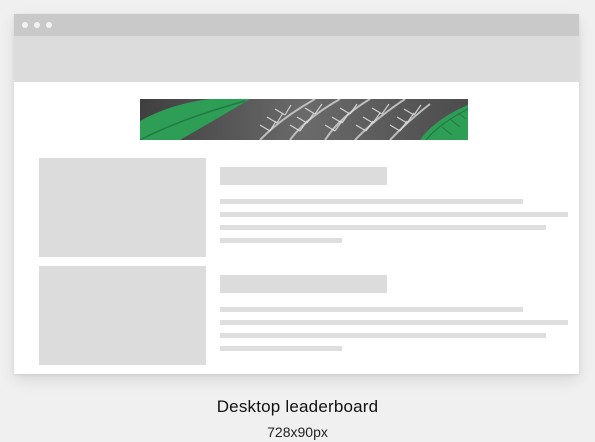 Image resolution: width=595 pixels, height=442 pixels. I want to click on ad-format-title: Desktop leaderboard, so click(297, 406).